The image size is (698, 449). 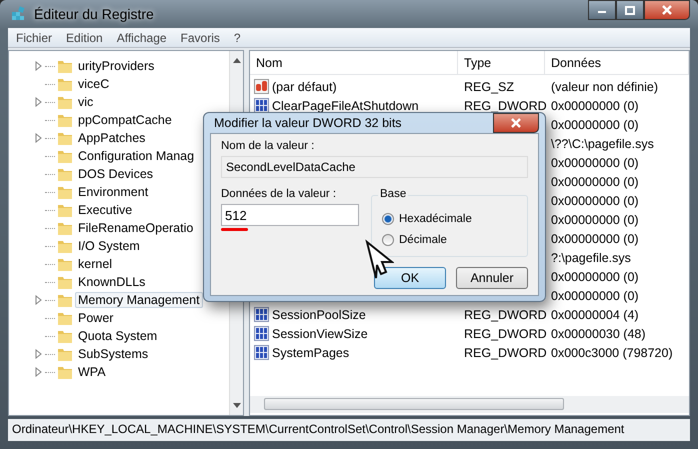 I want to click on value-data: \??\C:\pagefile.sys, so click(x=602, y=143).